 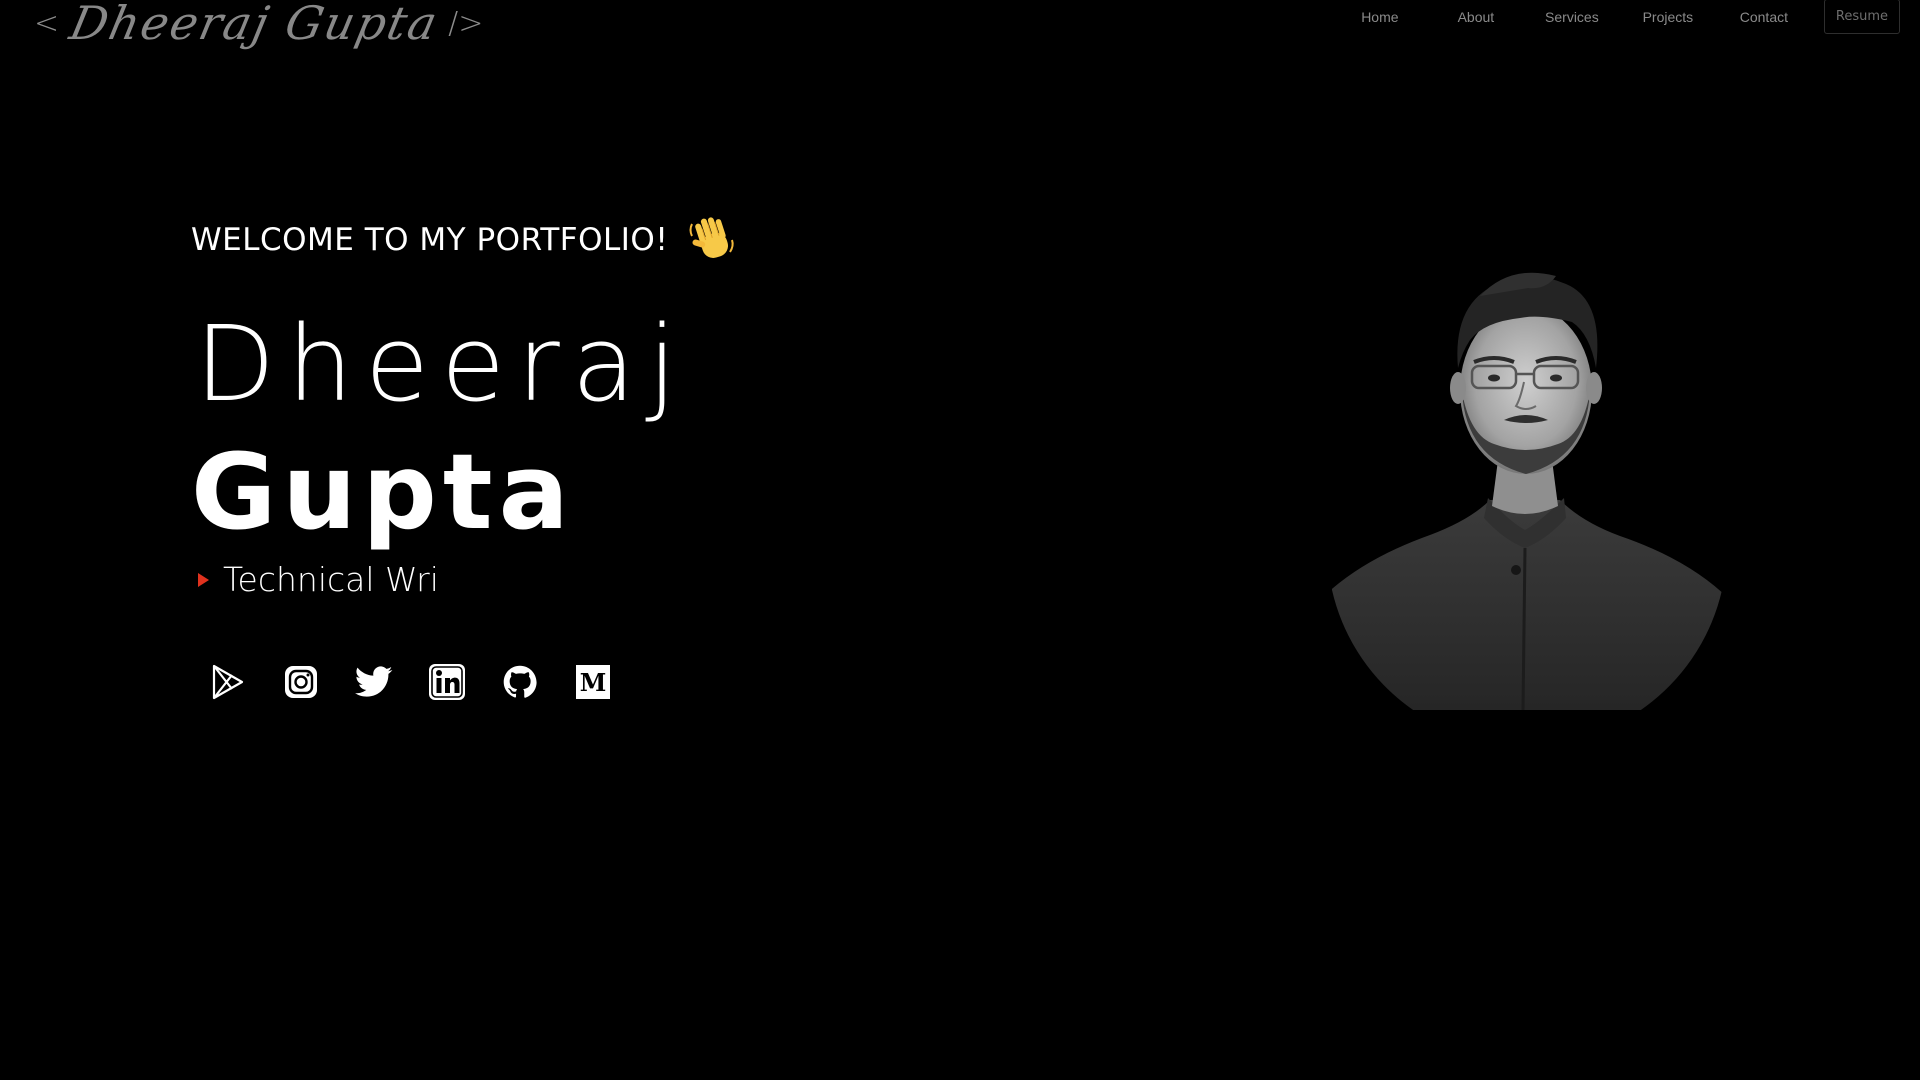 What do you see at coordinates (254, 25) in the screenshot?
I see `logo-signature: Dheeraj Gupta` at bounding box center [254, 25].